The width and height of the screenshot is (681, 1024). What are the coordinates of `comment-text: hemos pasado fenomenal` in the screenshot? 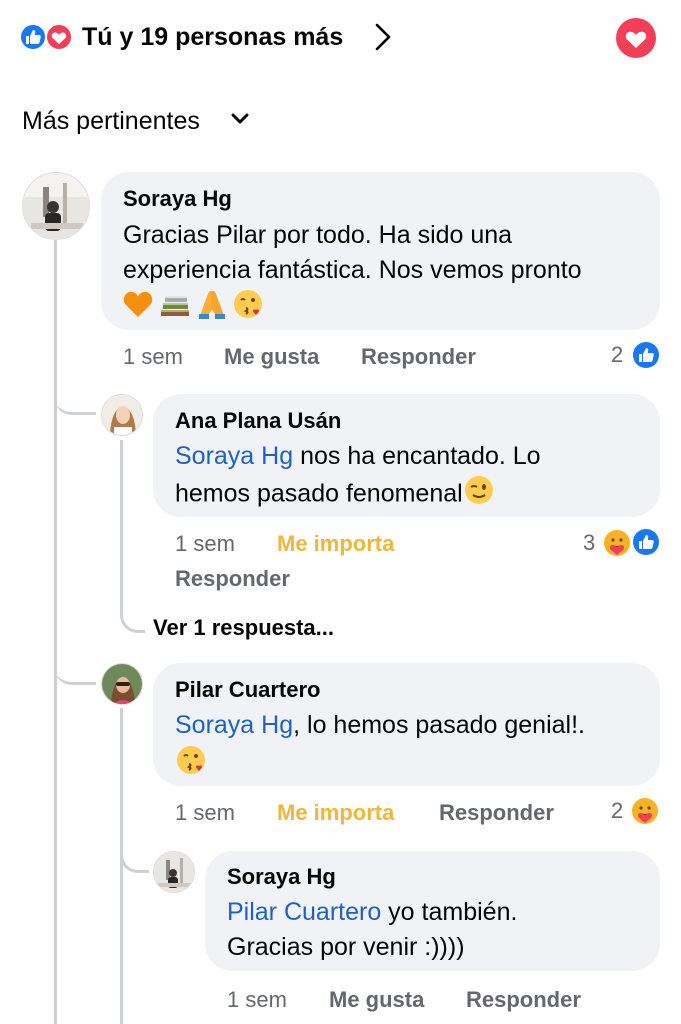 It's located at (335, 495).